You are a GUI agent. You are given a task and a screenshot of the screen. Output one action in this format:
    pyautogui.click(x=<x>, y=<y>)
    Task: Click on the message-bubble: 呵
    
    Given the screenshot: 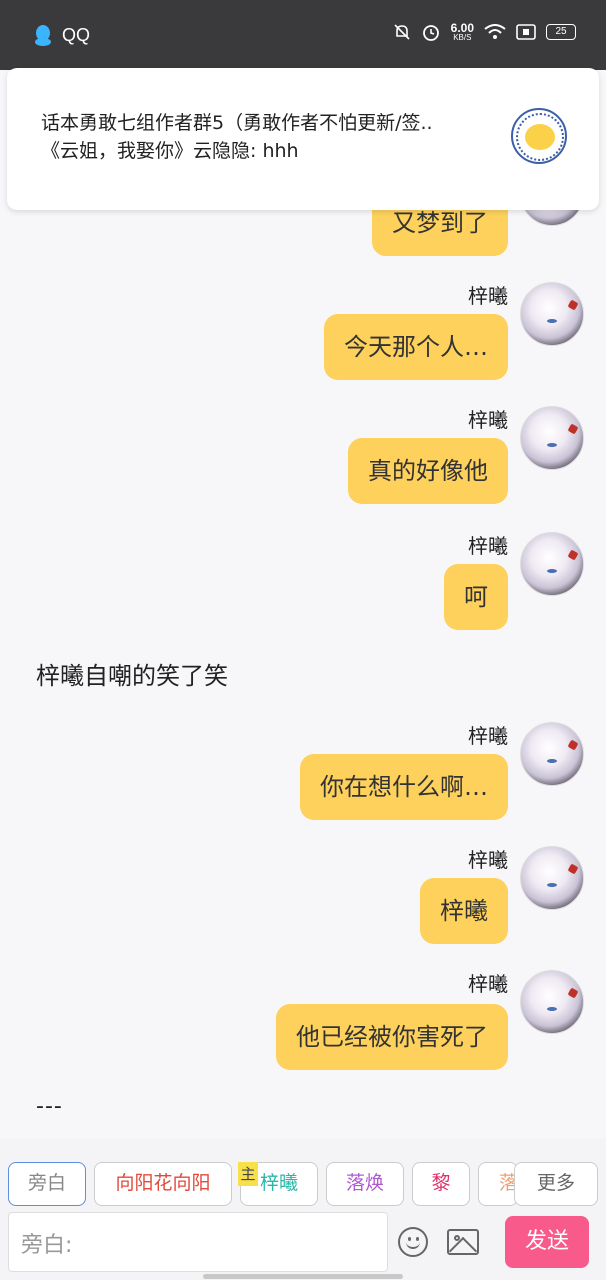 What is the action you would take?
    pyautogui.click(x=476, y=597)
    